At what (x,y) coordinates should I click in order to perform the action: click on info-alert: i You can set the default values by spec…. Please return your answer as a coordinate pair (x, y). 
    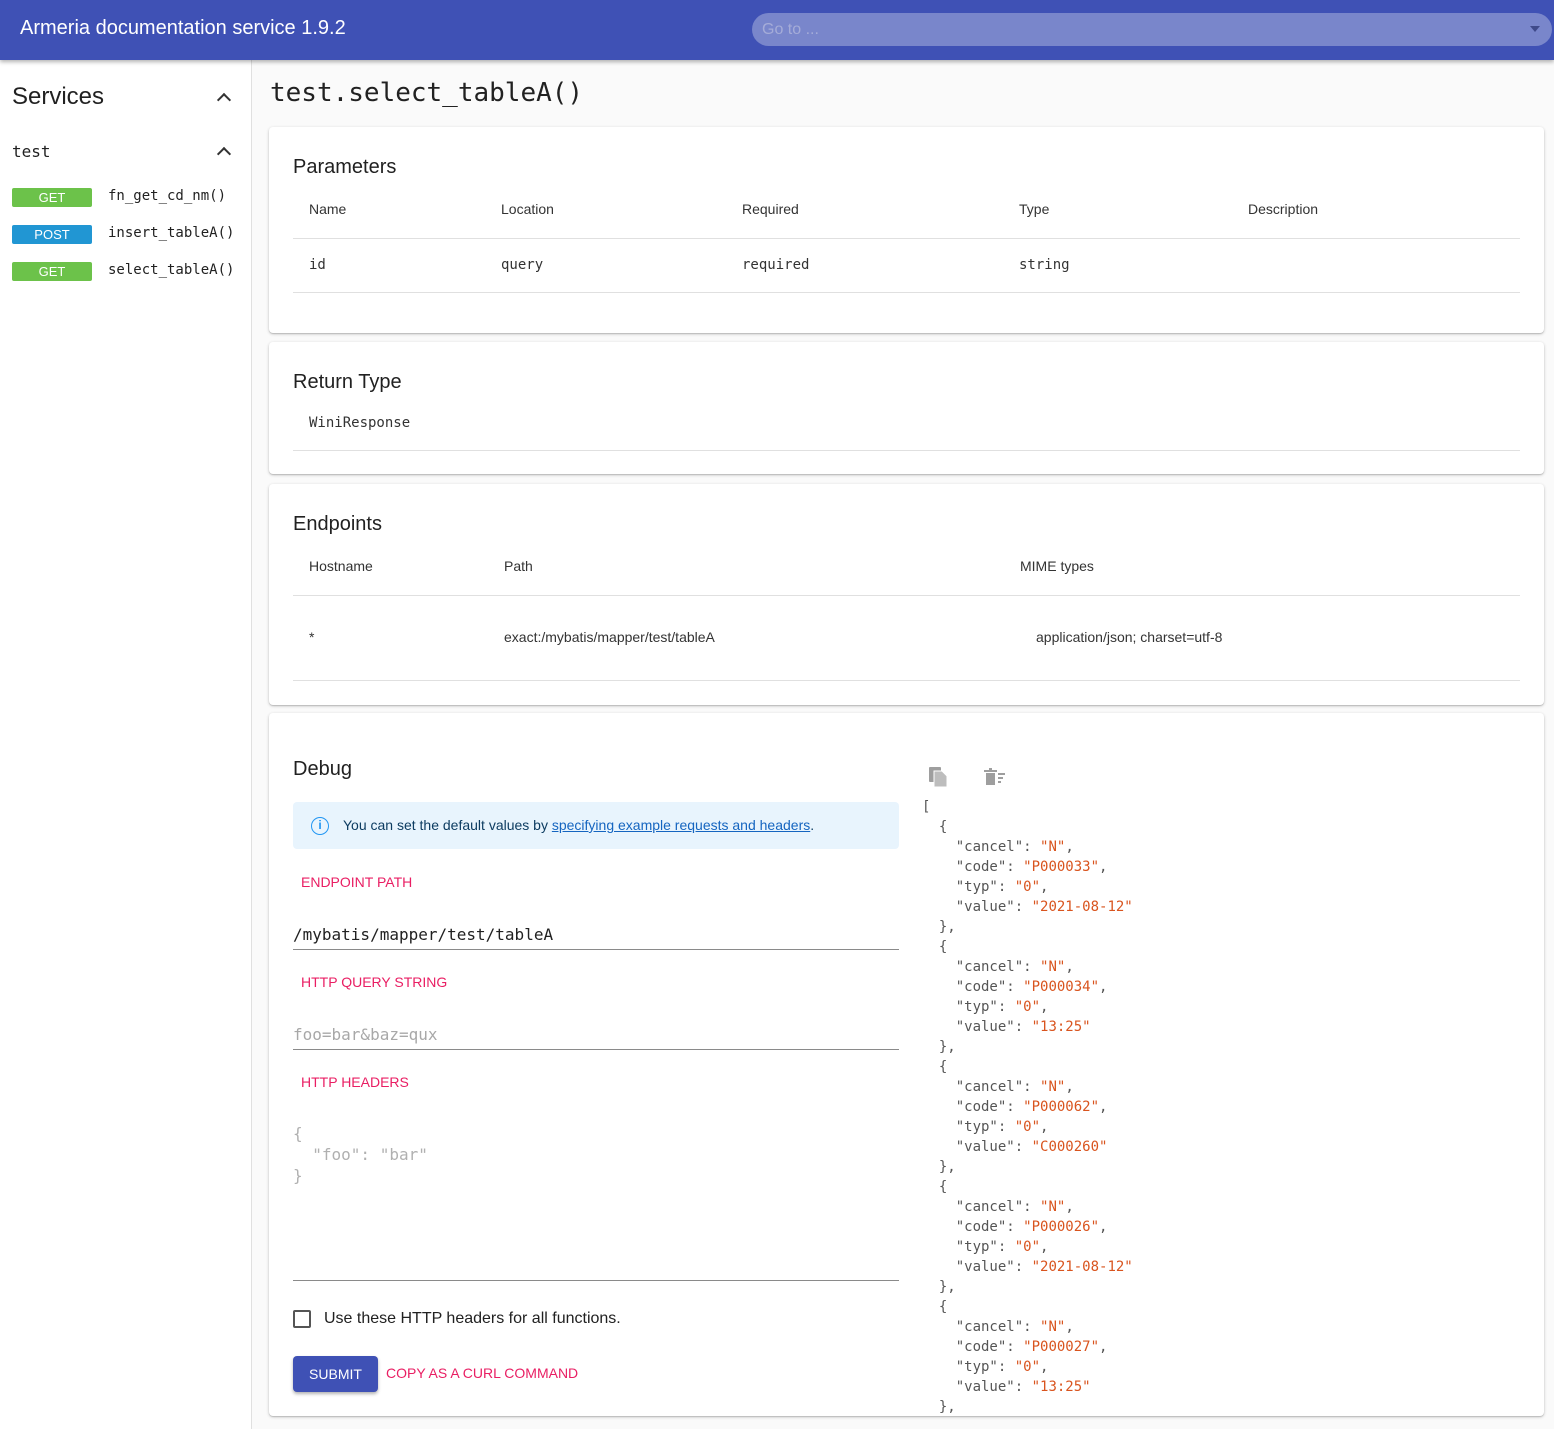
    Looking at the image, I should click on (596, 825).